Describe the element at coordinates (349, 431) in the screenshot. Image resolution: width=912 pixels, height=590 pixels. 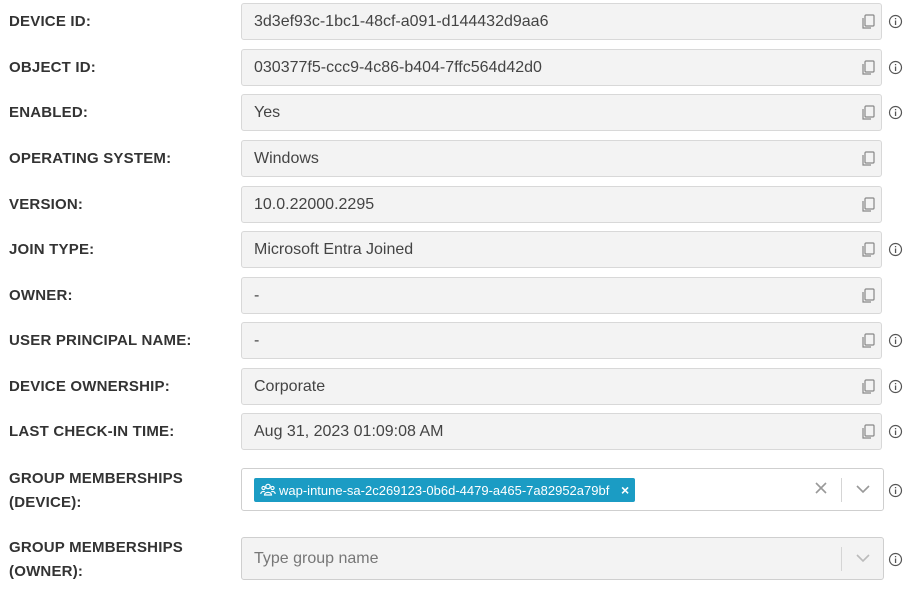
I see `field-value: Aug 31, 2023 01:09:08 AM` at that location.